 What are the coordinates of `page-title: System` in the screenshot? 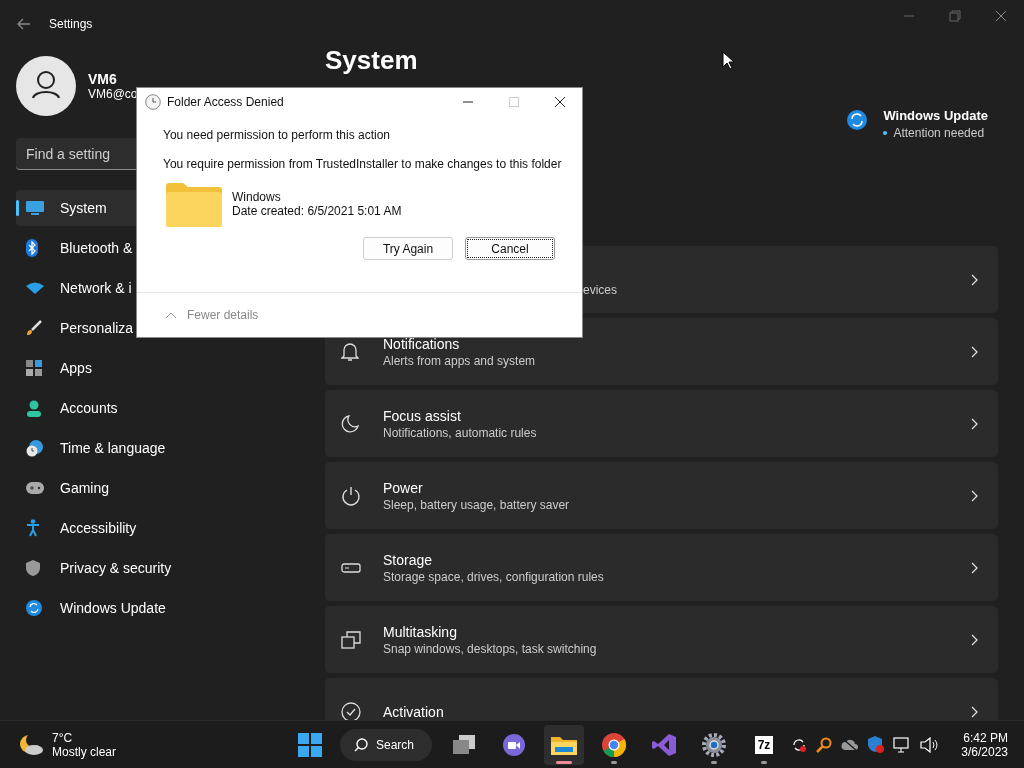 It's located at (371, 60).